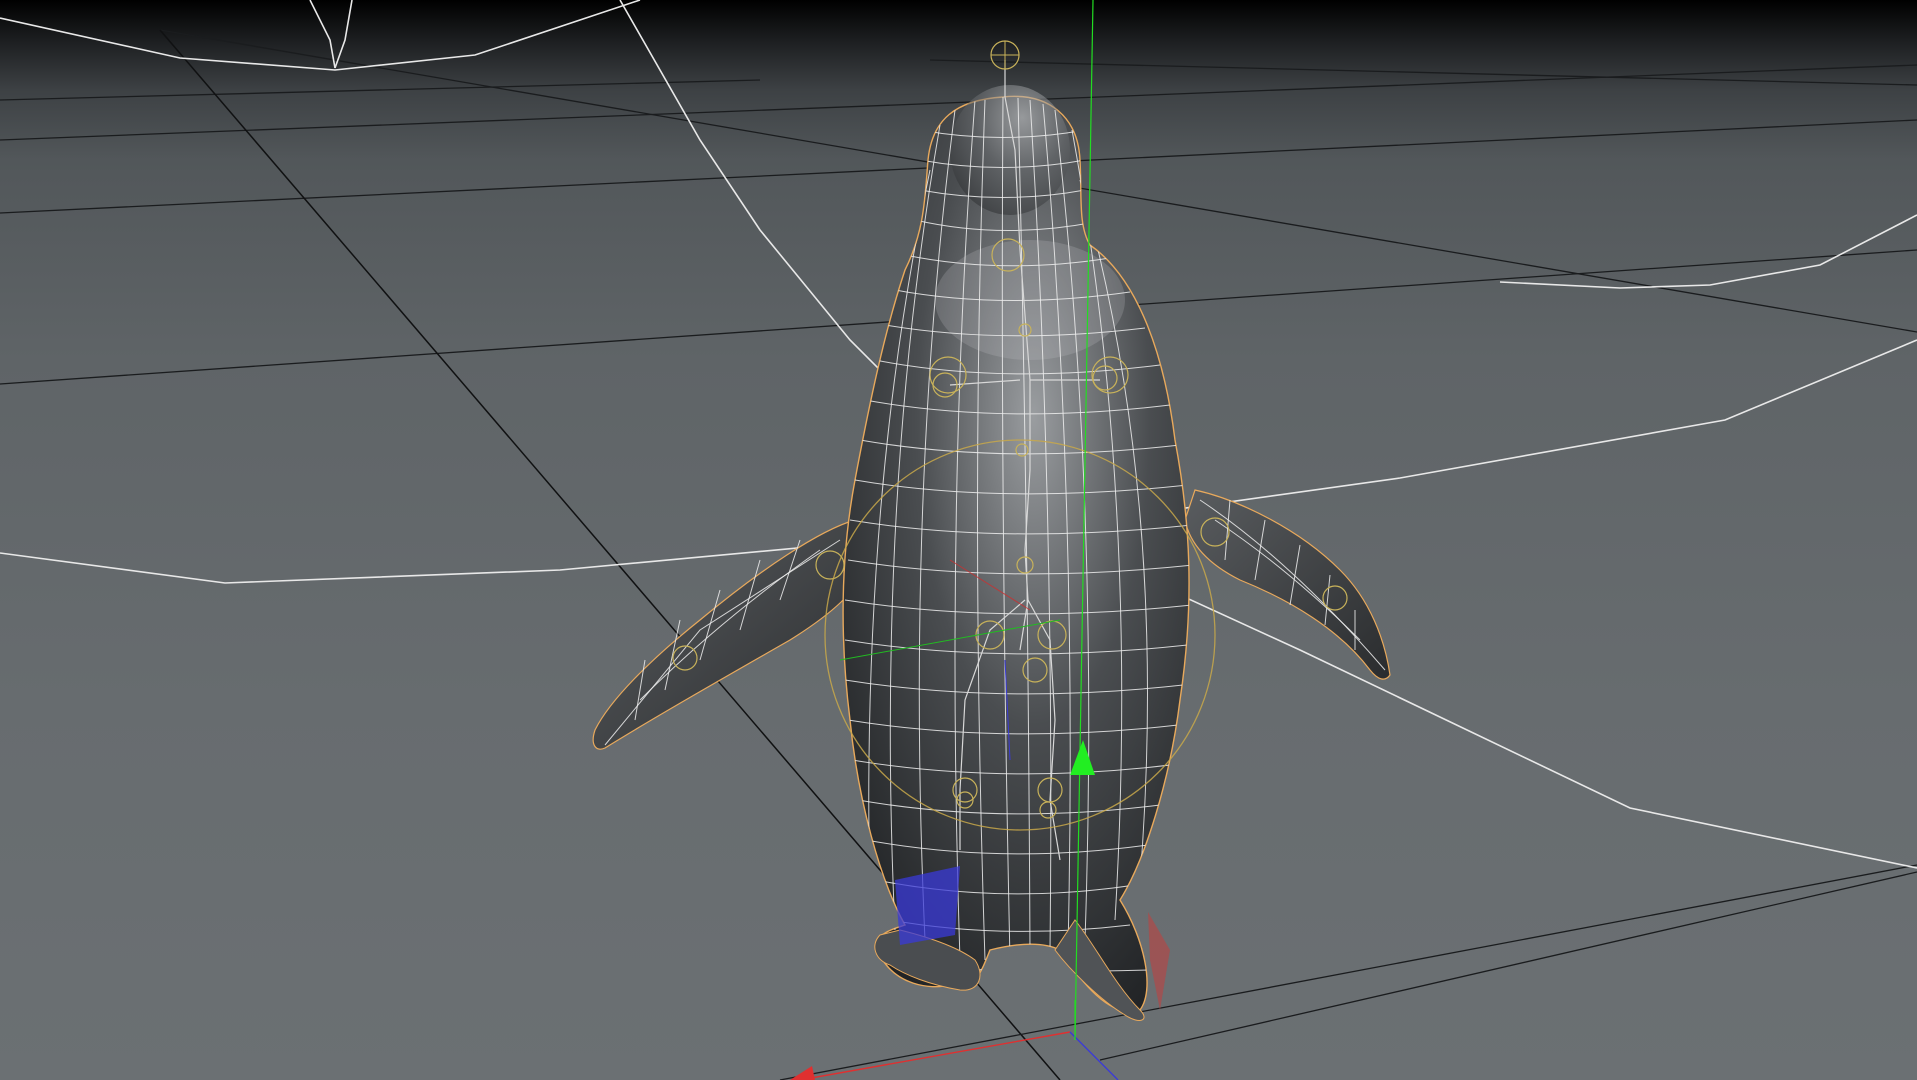 Image resolution: width=1917 pixels, height=1080 pixels. What do you see at coordinates (954, 1040) in the screenshot?
I see `world-axis-icon` at bounding box center [954, 1040].